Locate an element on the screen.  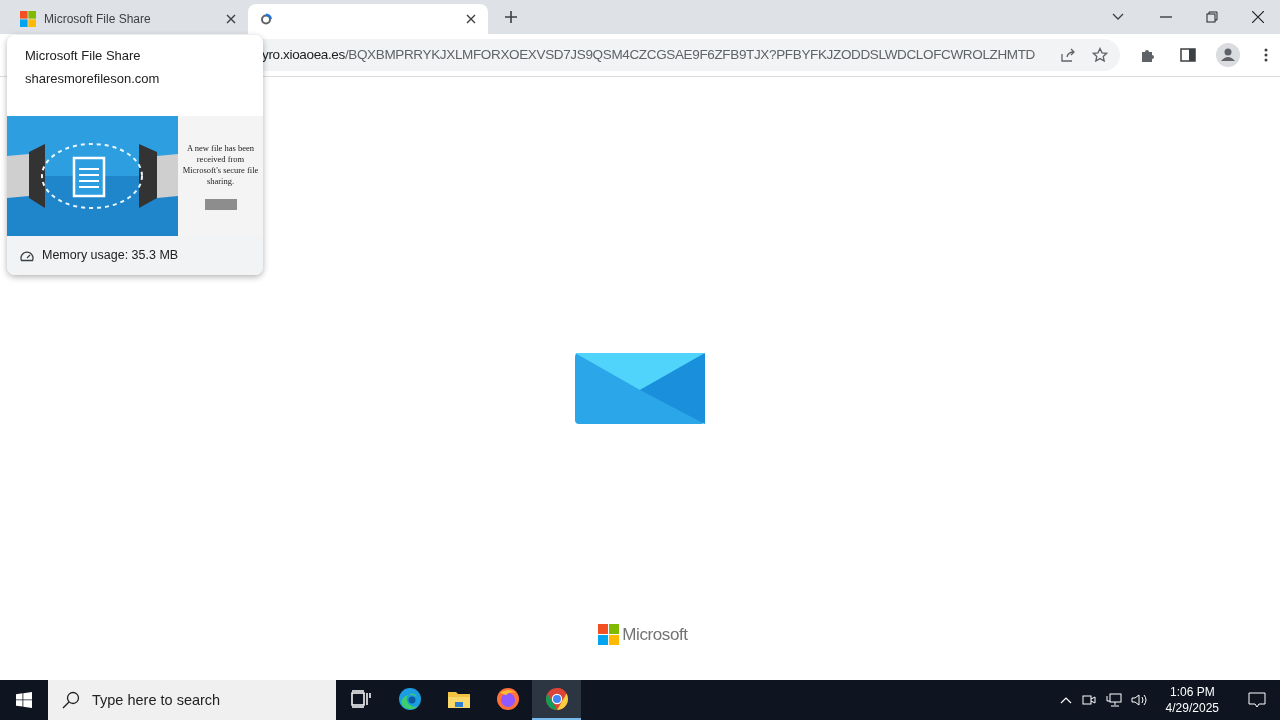
clock: 1:06 PM 4/29/2025 is located at coordinates (1192, 700).